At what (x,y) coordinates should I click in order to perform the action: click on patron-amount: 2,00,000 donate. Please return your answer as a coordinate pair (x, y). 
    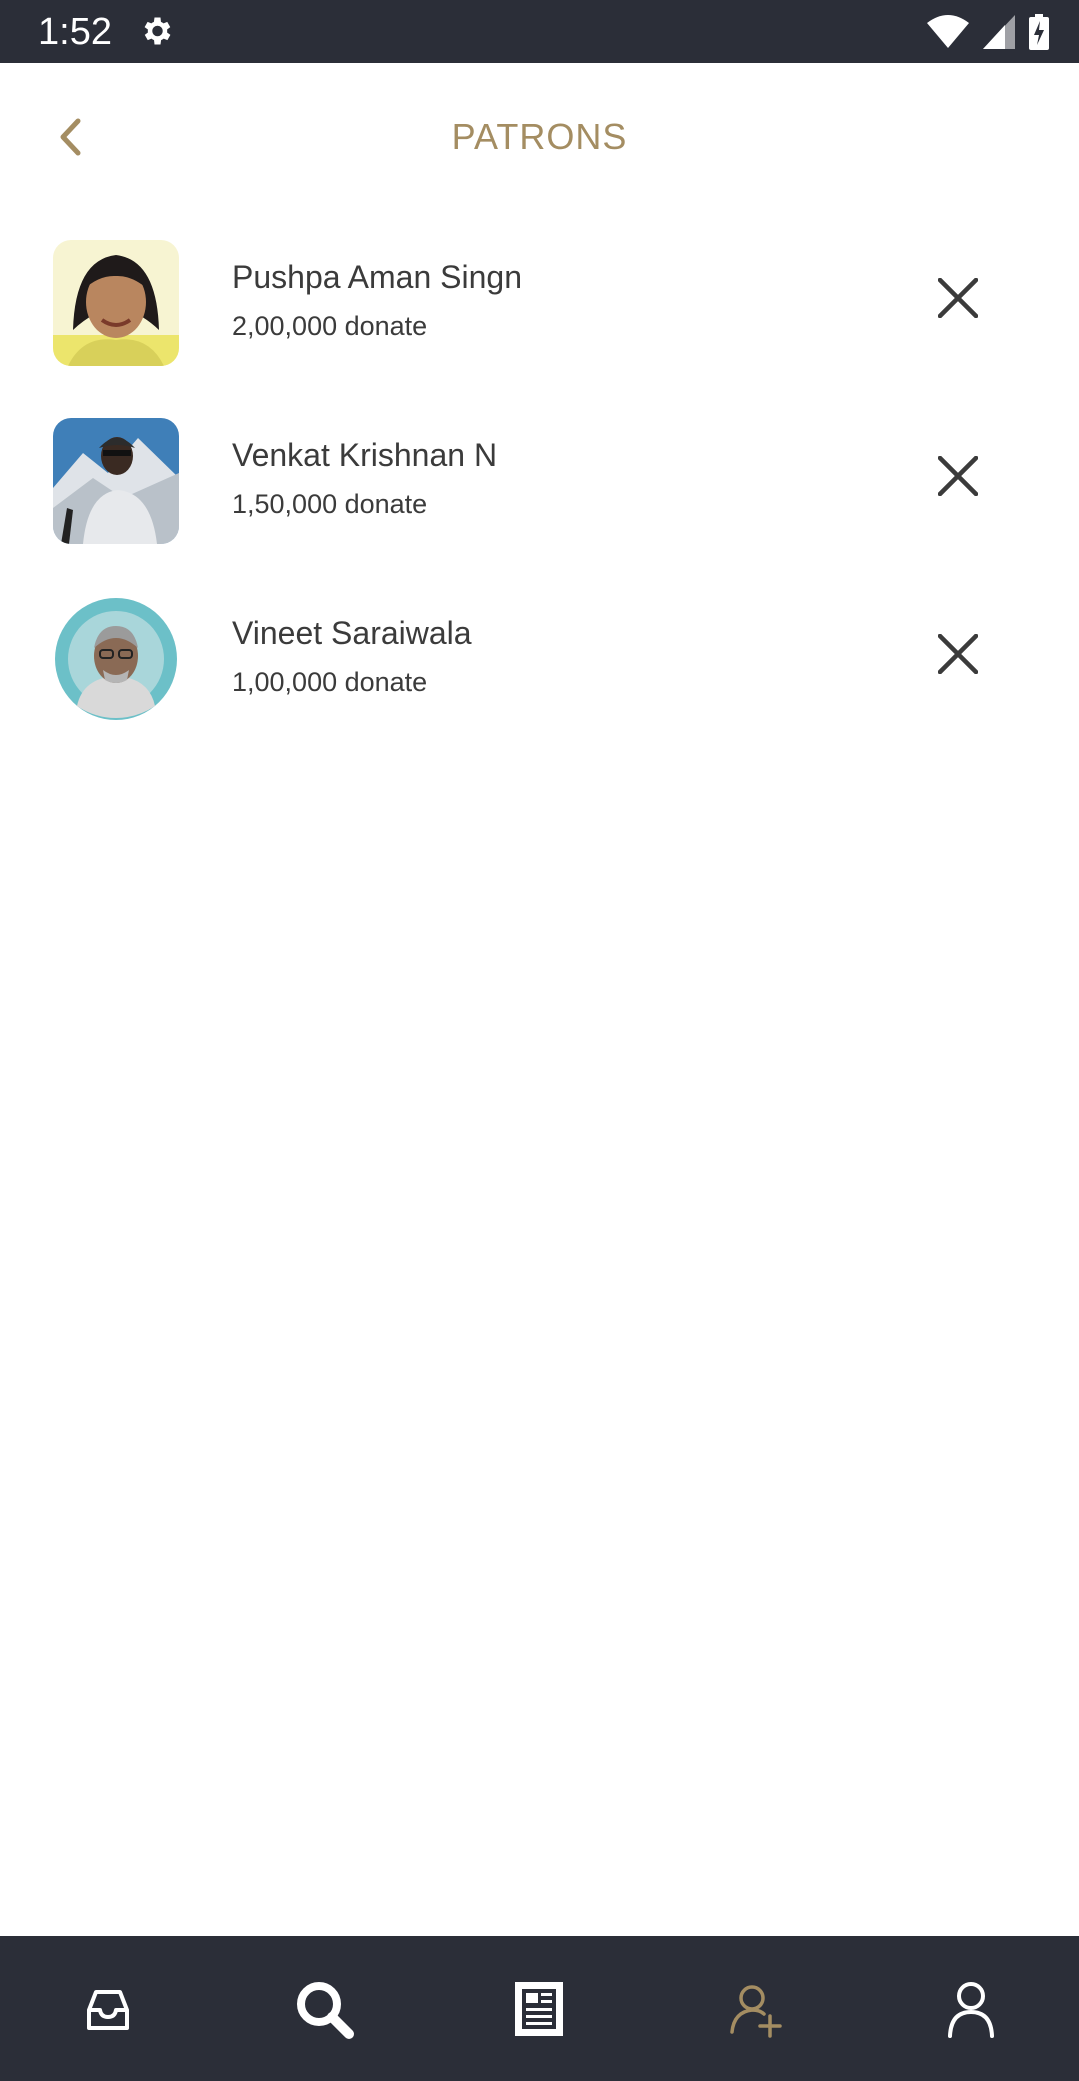
    Looking at the image, I should click on (330, 326).